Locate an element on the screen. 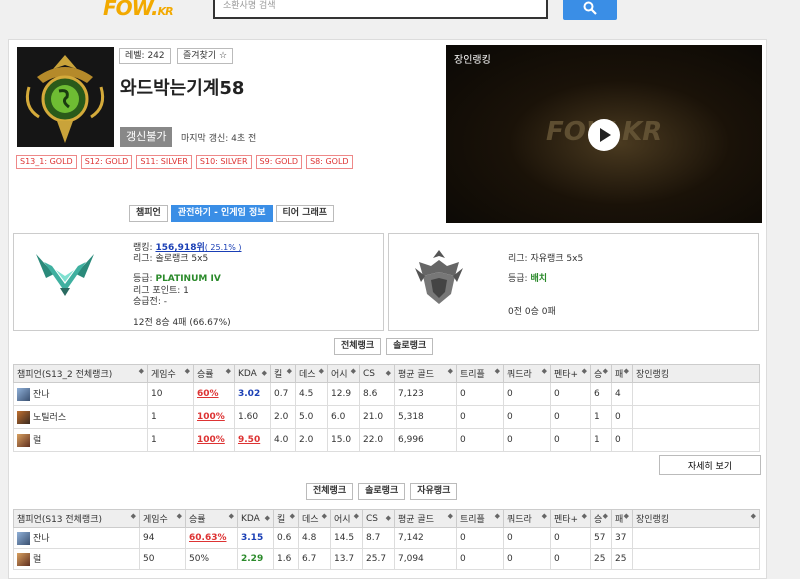 The width and height of the screenshot is (800, 579). tab-tier-graph: 티어 그래프 is located at coordinates (305, 213).